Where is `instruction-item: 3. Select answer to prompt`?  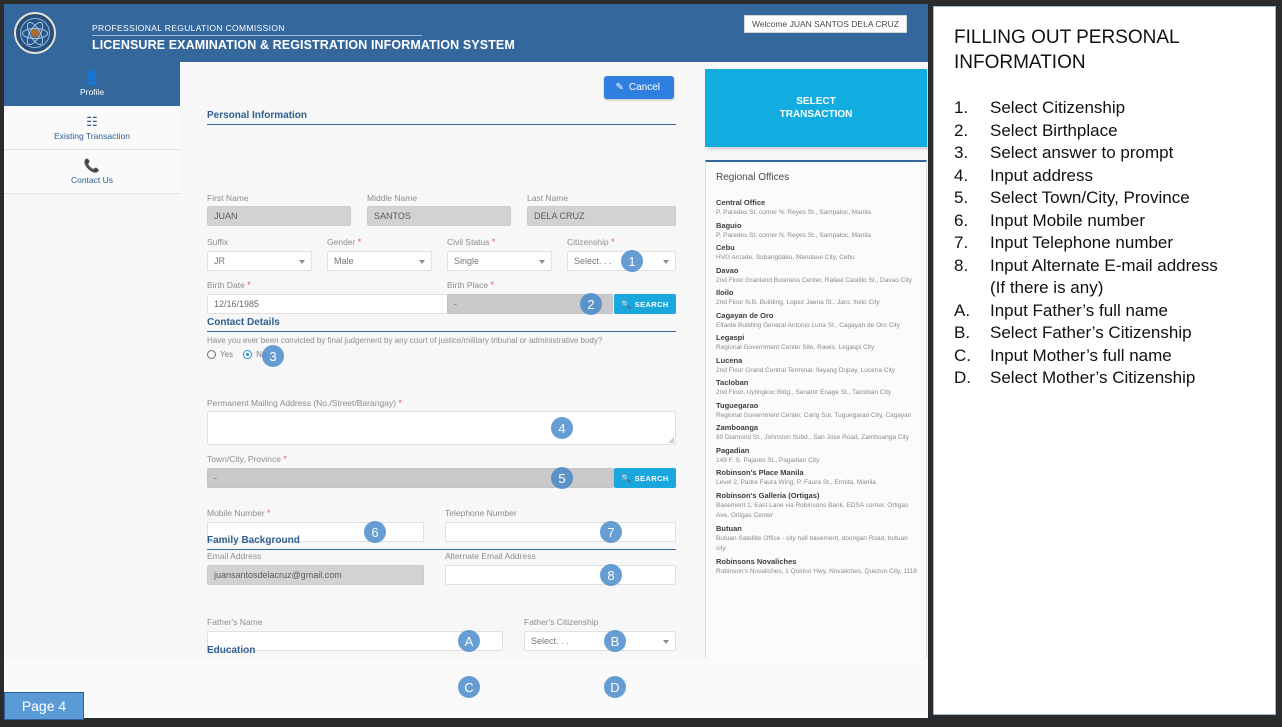
instruction-item: 3. Select answer to prompt is located at coordinates (1114, 153).